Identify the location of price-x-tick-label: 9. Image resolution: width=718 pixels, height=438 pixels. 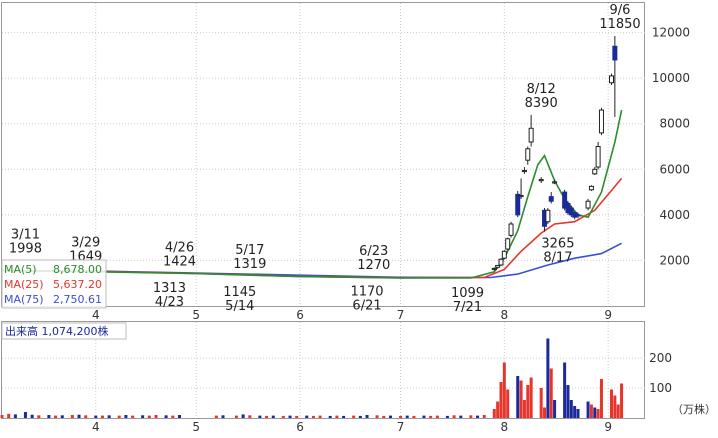
(608, 315).